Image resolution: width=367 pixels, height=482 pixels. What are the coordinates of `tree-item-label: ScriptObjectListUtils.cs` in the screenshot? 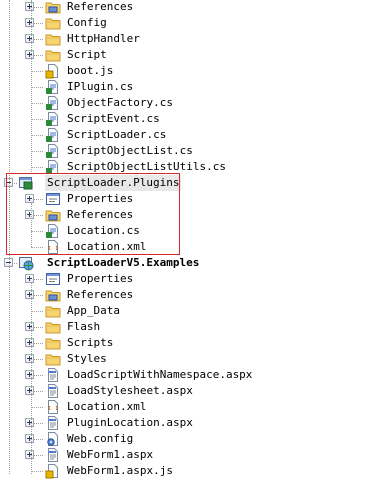 It's located at (146, 166).